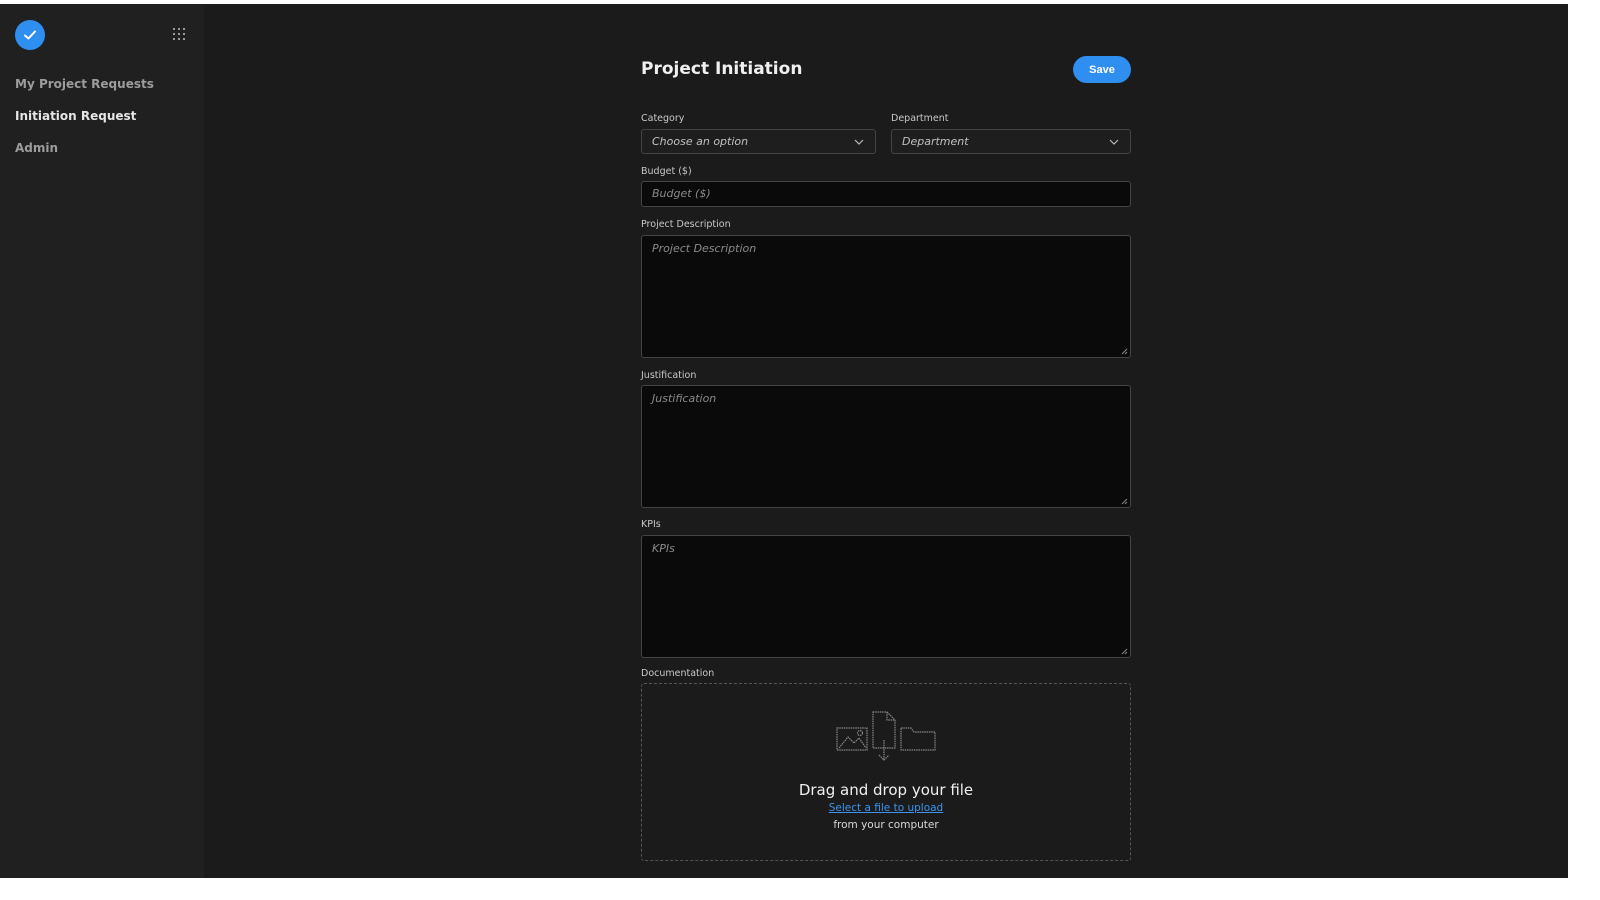 This screenshot has width=1600, height=900. Describe the element at coordinates (722, 69) in the screenshot. I see `page-title: Project Initiation` at that location.